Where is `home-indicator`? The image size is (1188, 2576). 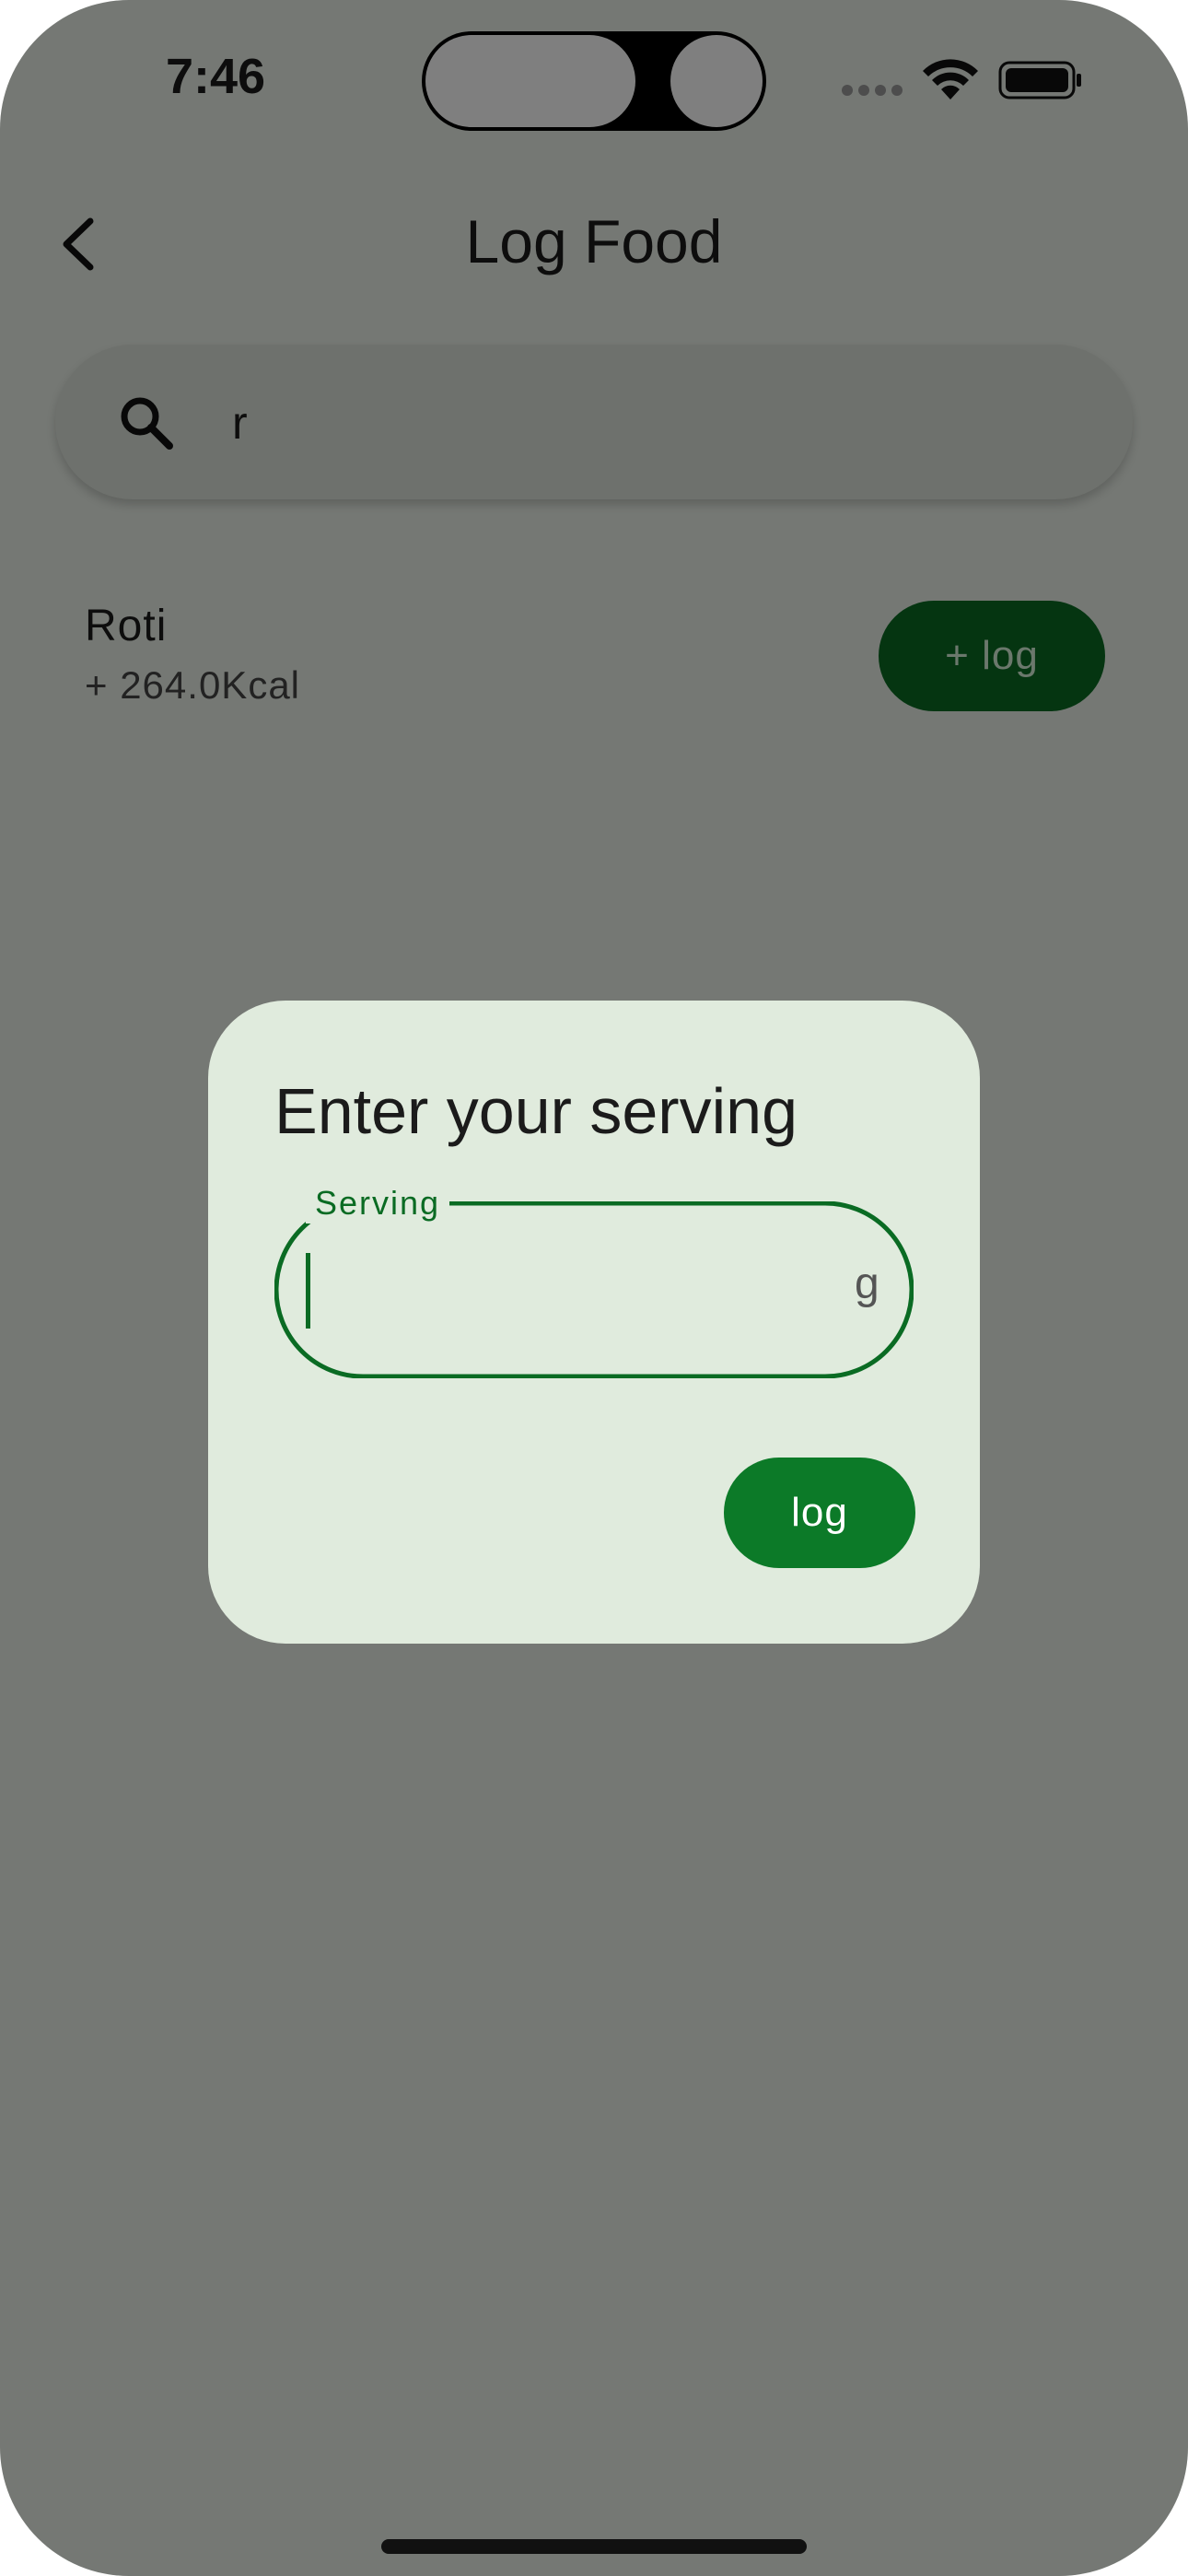 home-indicator is located at coordinates (594, 2546).